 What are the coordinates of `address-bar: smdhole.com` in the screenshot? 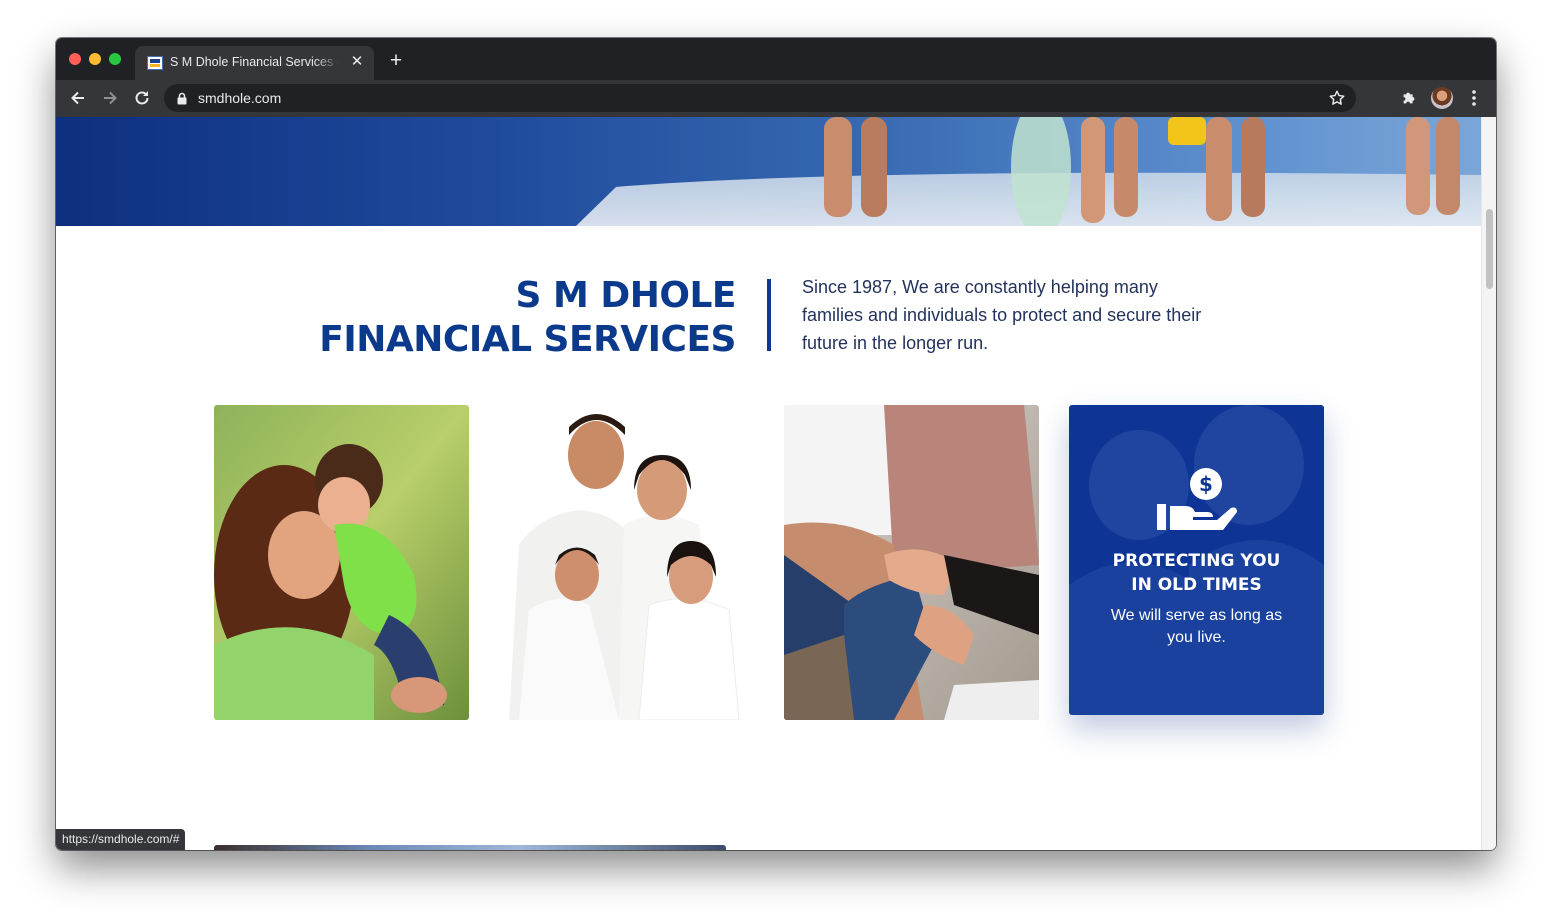 It's located at (760, 98).